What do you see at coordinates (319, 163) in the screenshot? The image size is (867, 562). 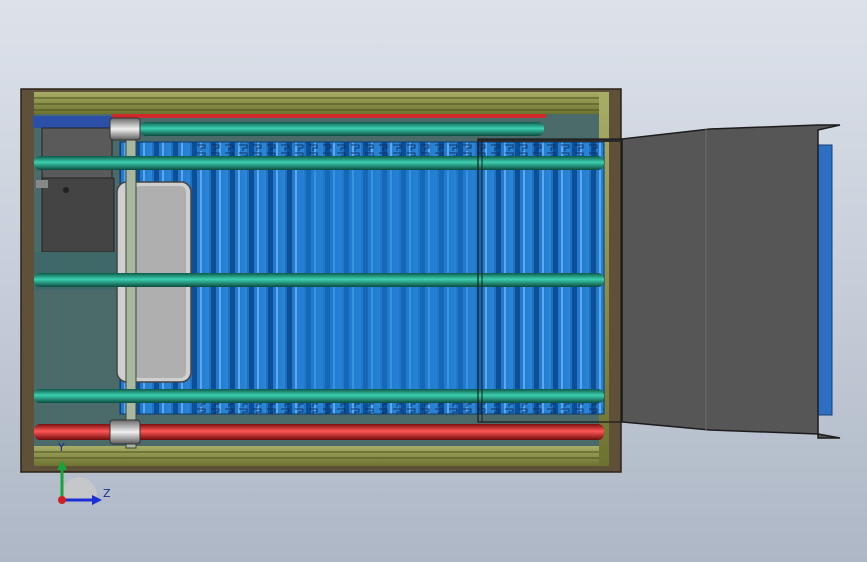 I see `green-roller-upper` at bounding box center [319, 163].